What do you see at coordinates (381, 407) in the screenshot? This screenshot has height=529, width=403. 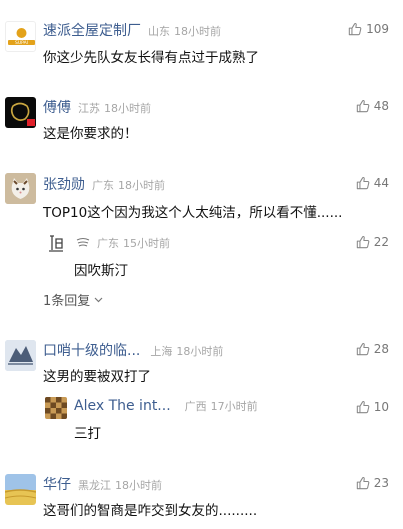 I see `like-count: 10` at bounding box center [381, 407].